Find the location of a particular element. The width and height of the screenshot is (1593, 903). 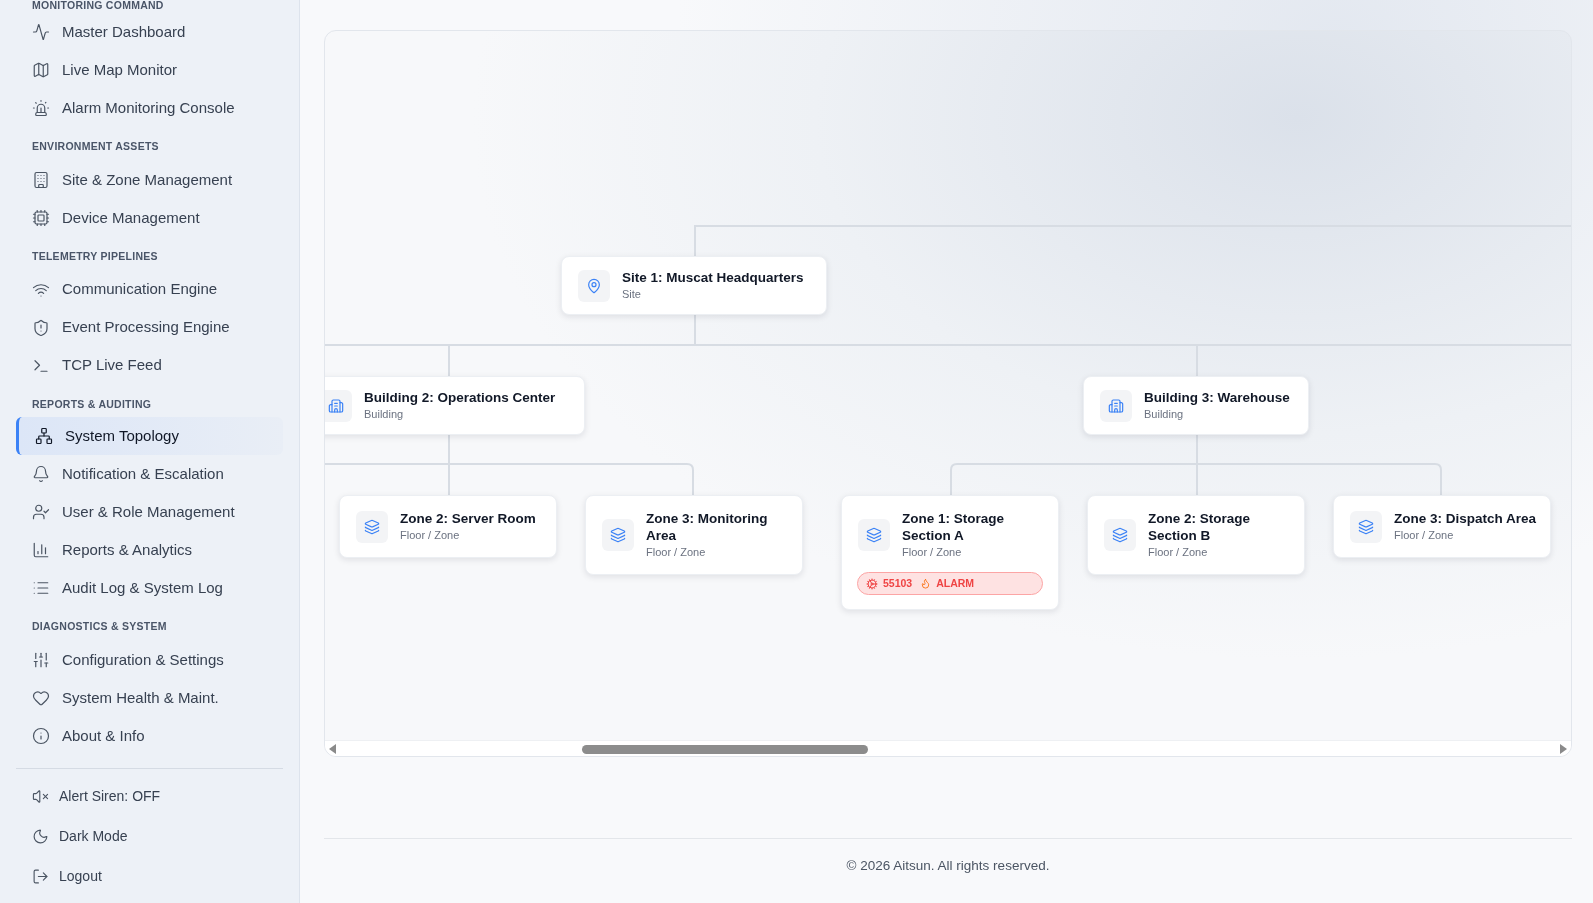

shield-icon is located at coordinates (41, 327).